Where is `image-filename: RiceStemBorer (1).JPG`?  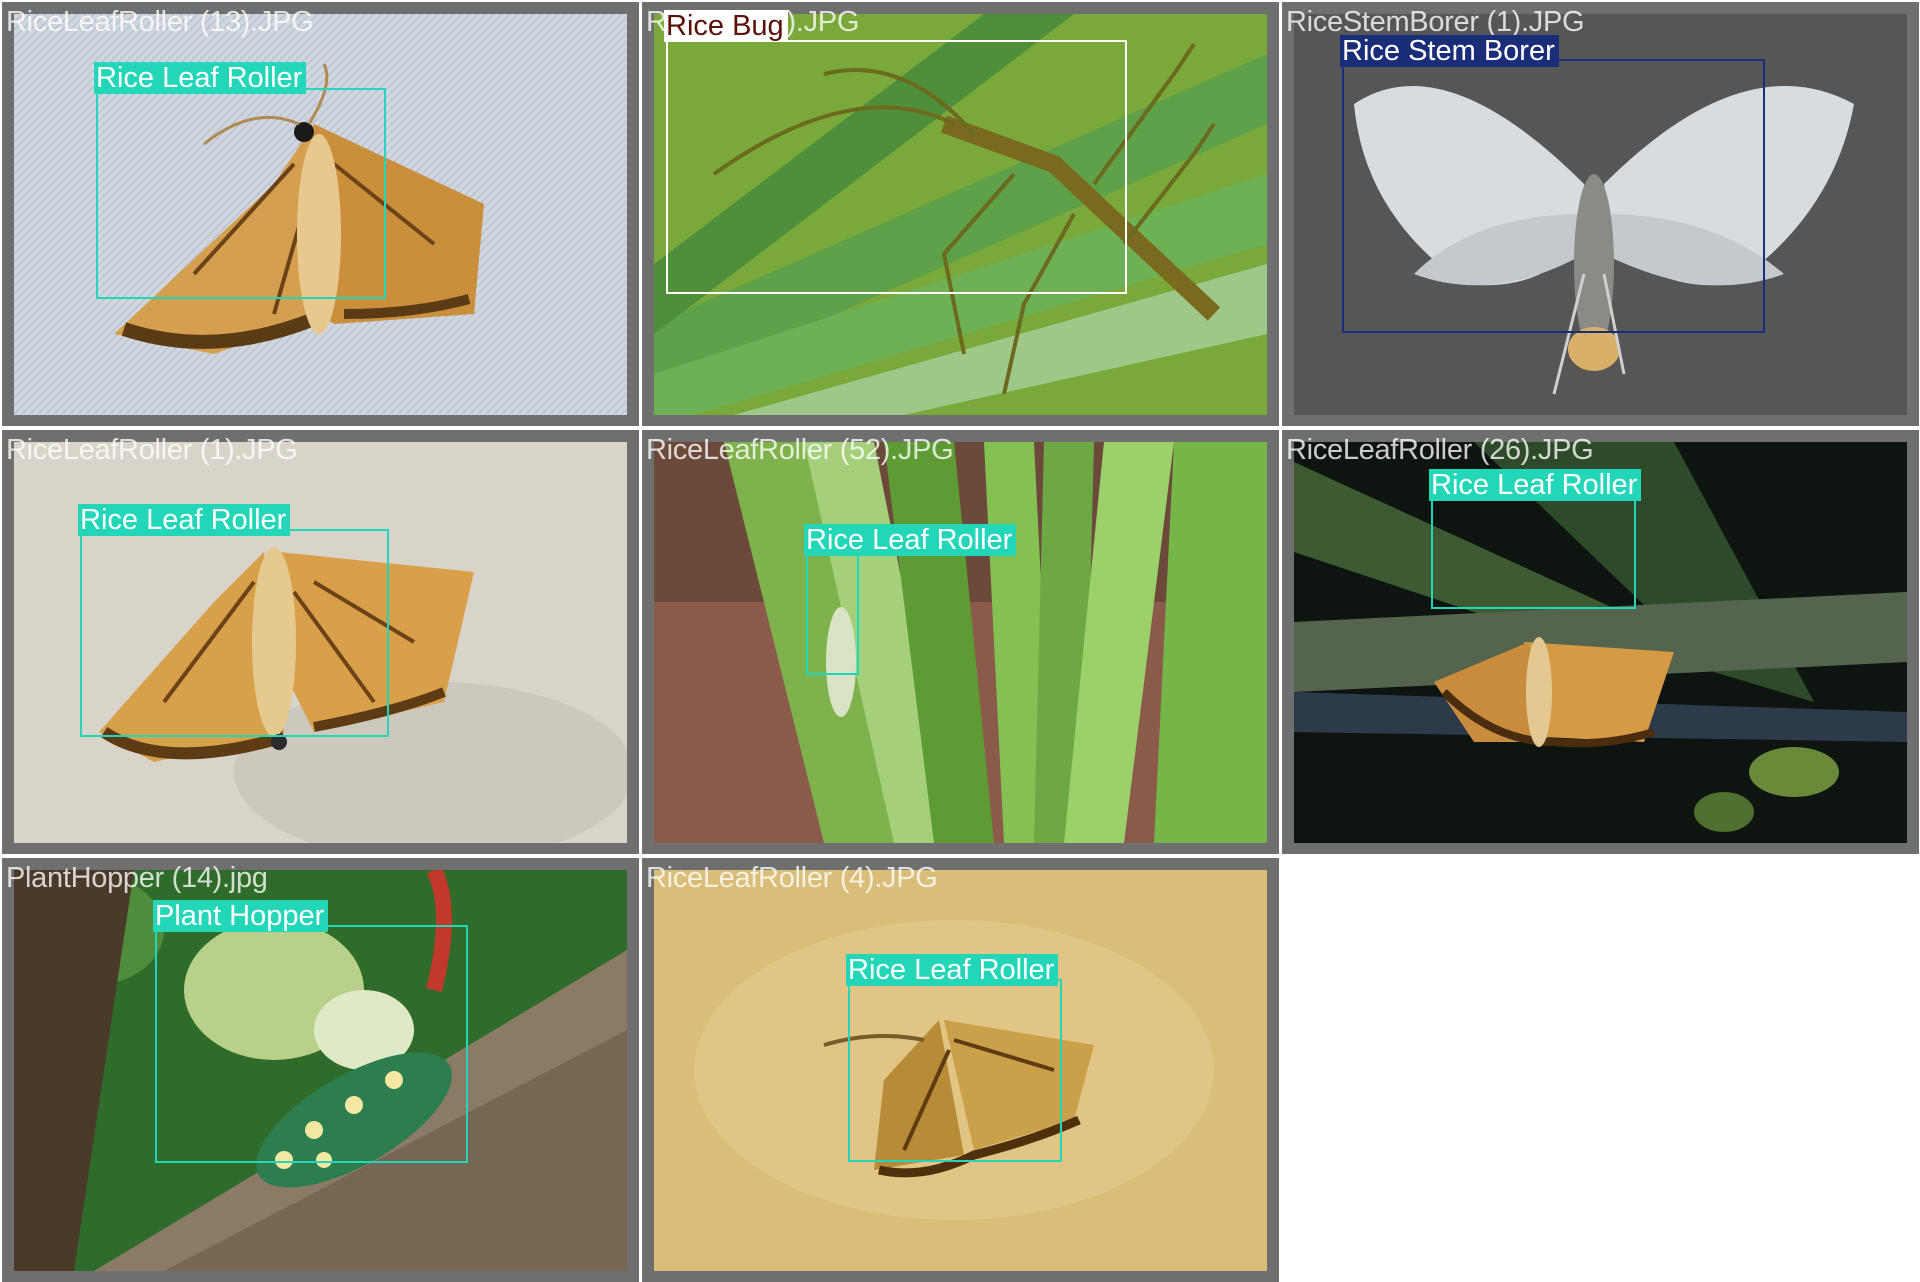 image-filename: RiceStemBorer (1).JPG is located at coordinates (1435, 22).